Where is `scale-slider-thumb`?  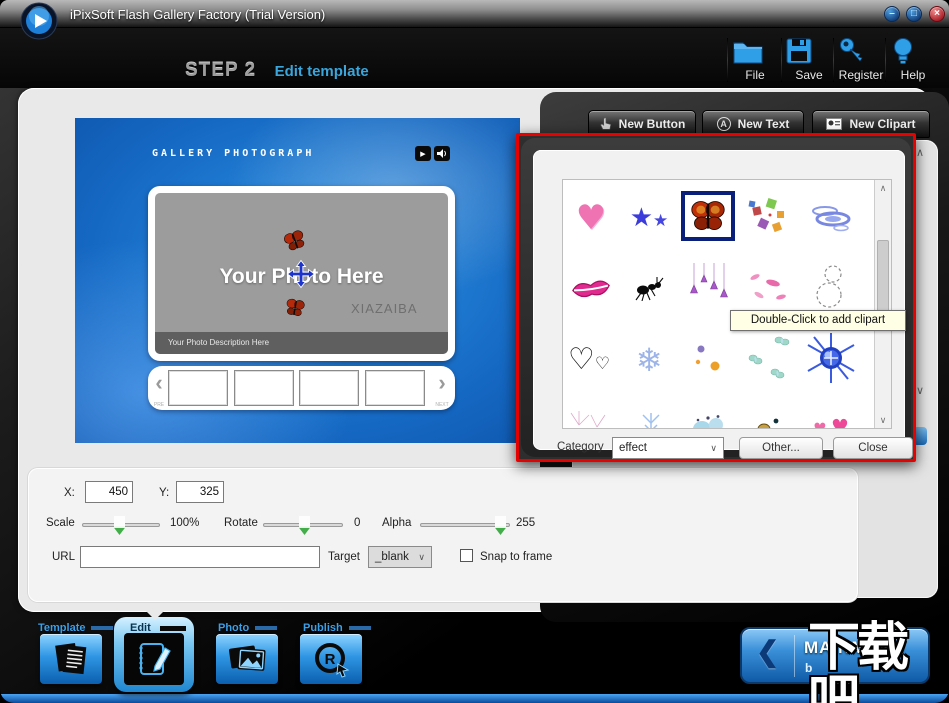
scale-slider-thumb is located at coordinates (119, 525).